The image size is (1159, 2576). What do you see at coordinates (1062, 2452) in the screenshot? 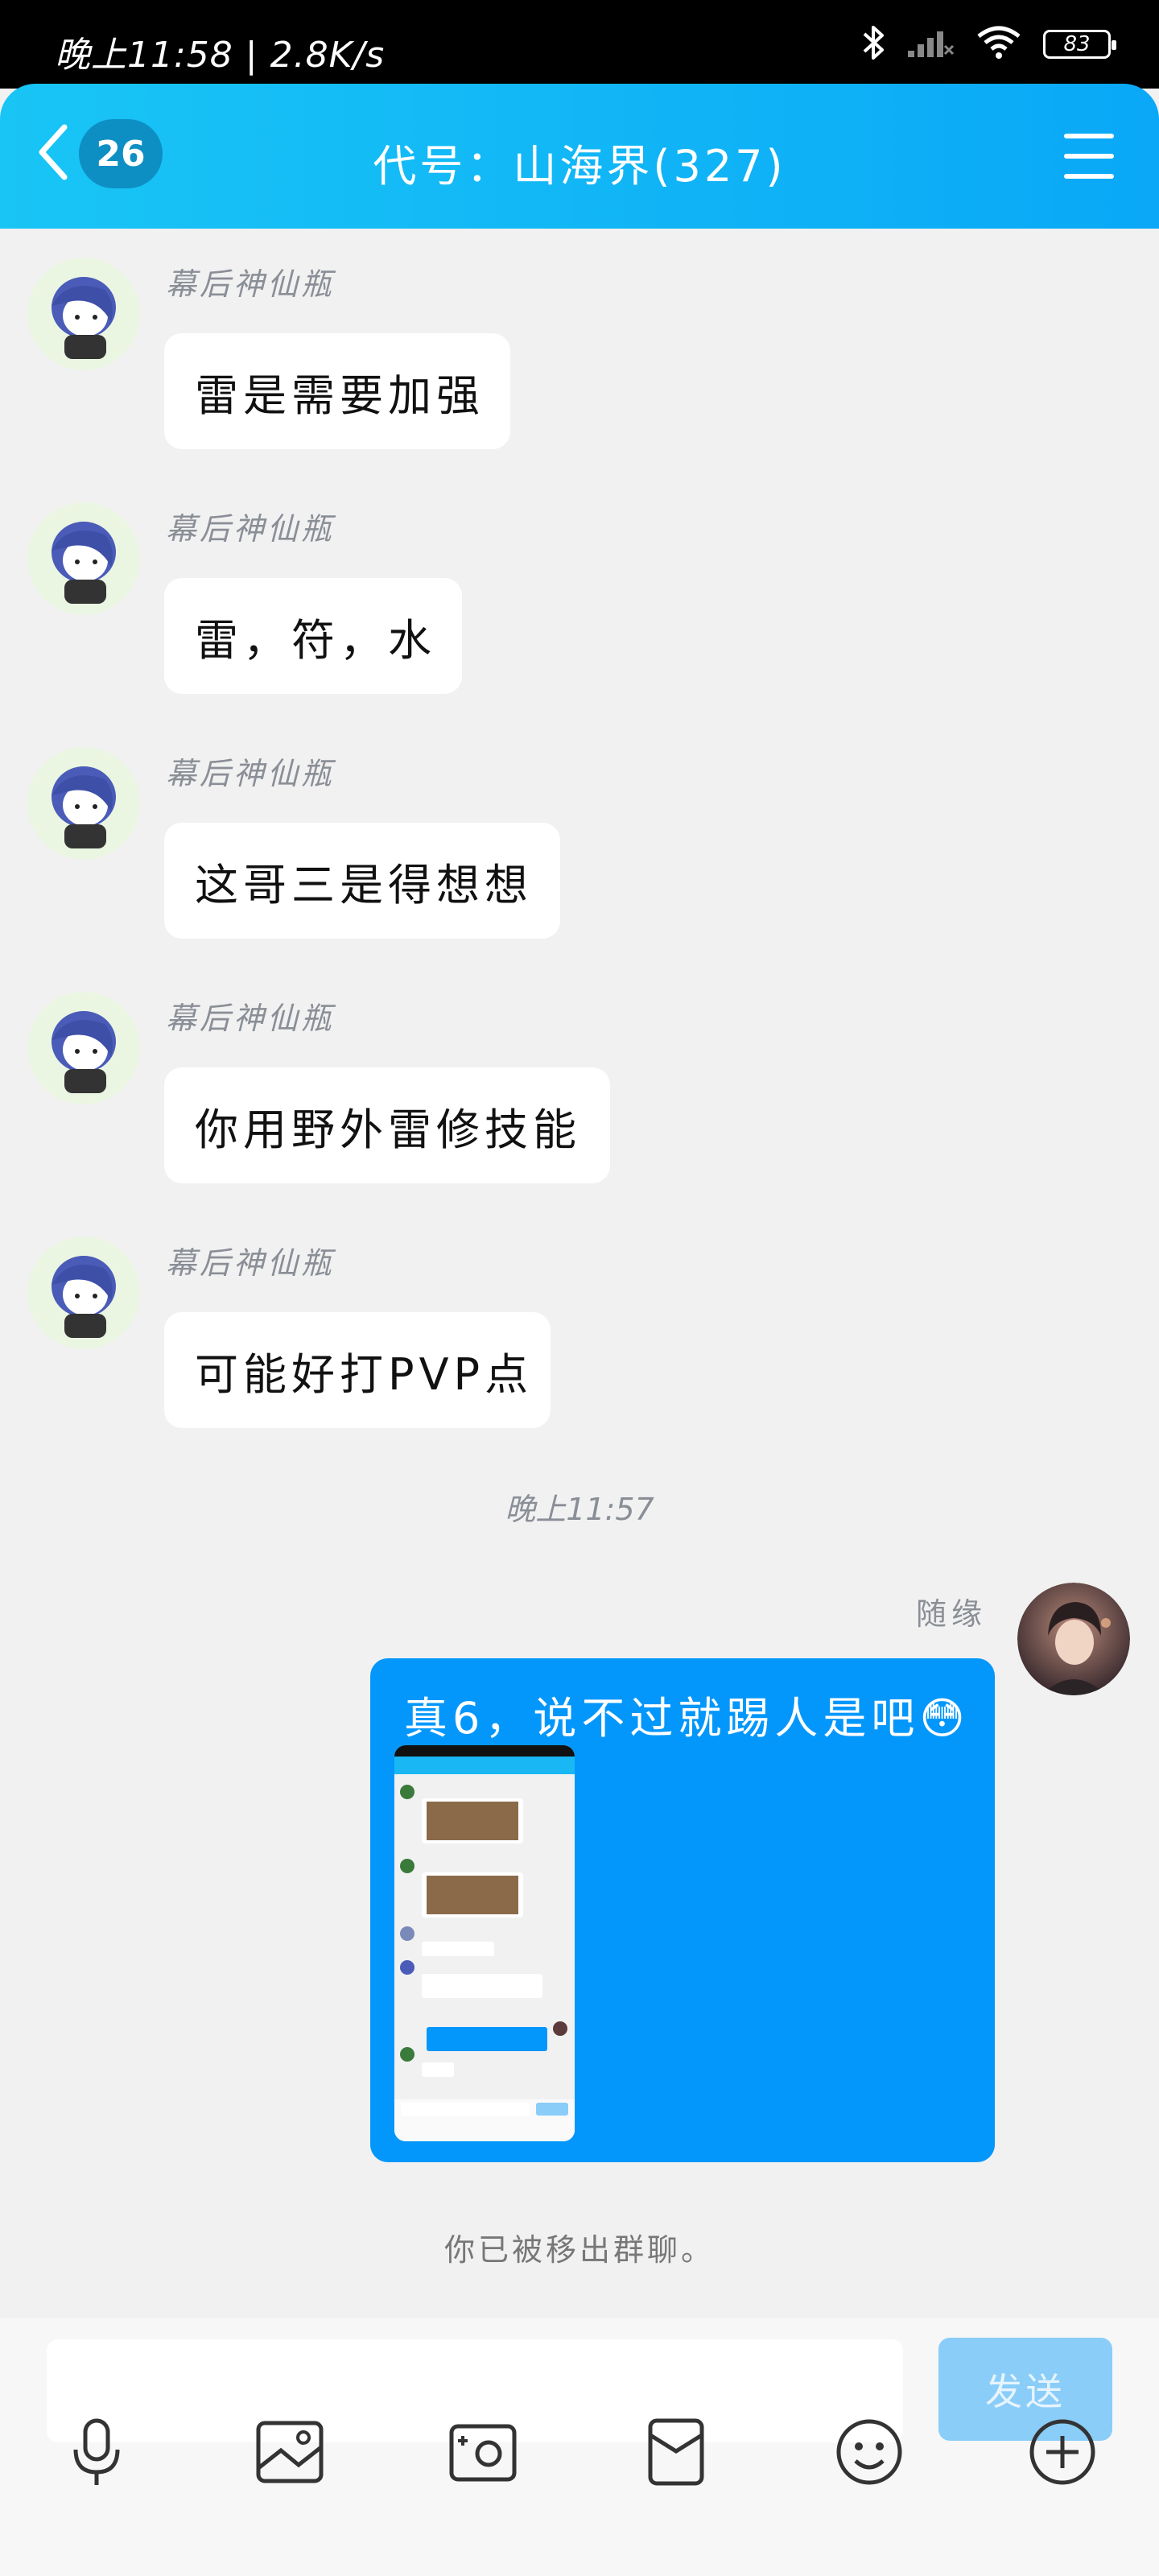
I see `plus-icon` at bounding box center [1062, 2452].